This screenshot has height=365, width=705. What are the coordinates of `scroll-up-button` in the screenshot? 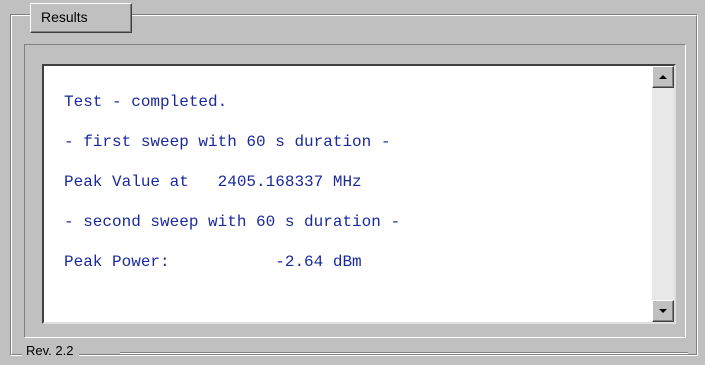 It's located at (663, 77).